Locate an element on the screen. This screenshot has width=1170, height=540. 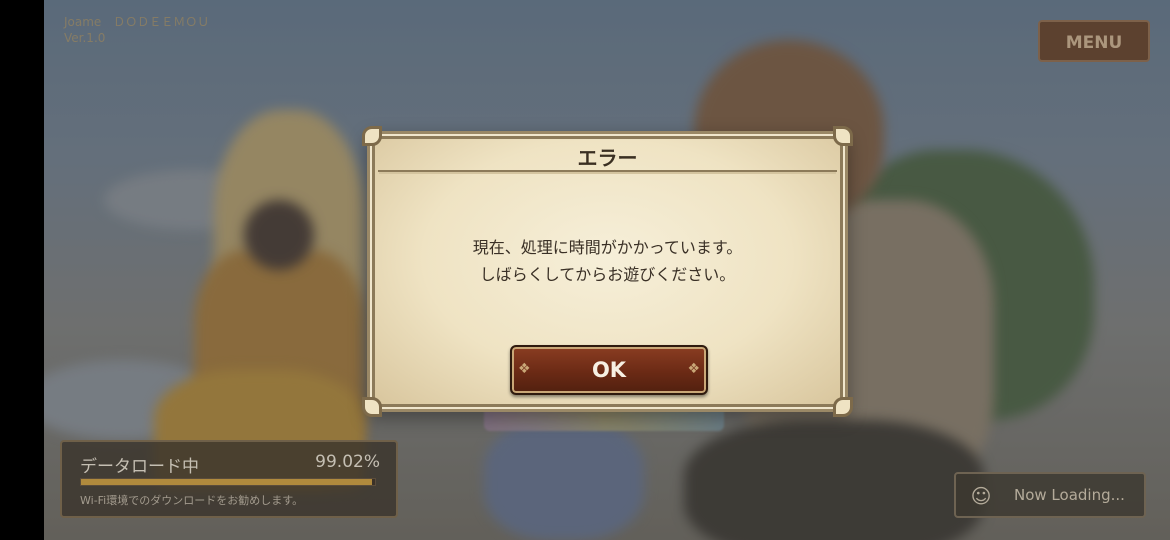
ok-button: ❖ OK ❖ is located at coordinates (609, 370).